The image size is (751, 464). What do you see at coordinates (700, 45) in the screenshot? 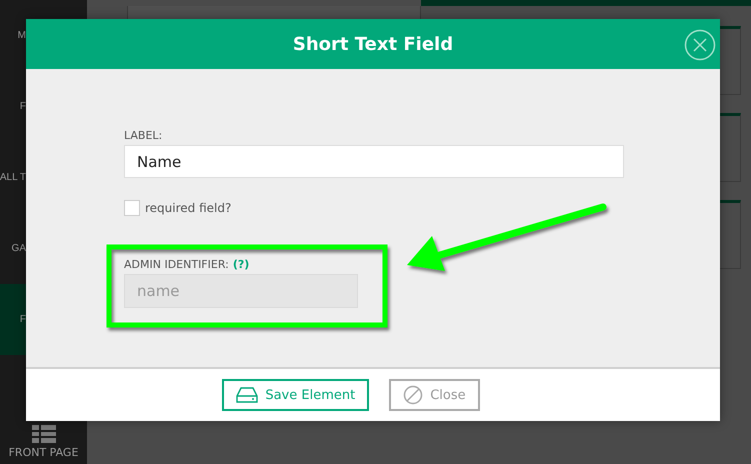
I see `close-icon` at bounding box center [700, 45].